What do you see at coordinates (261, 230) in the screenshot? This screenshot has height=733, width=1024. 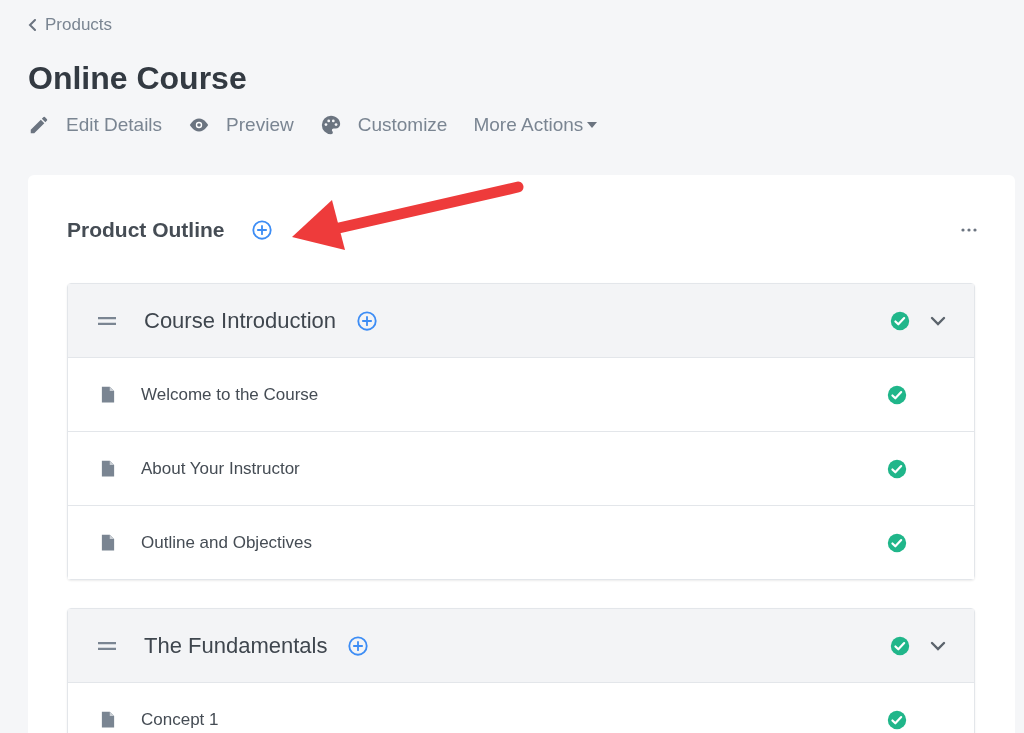 I see `add-button` at bounding box center [261, 230].